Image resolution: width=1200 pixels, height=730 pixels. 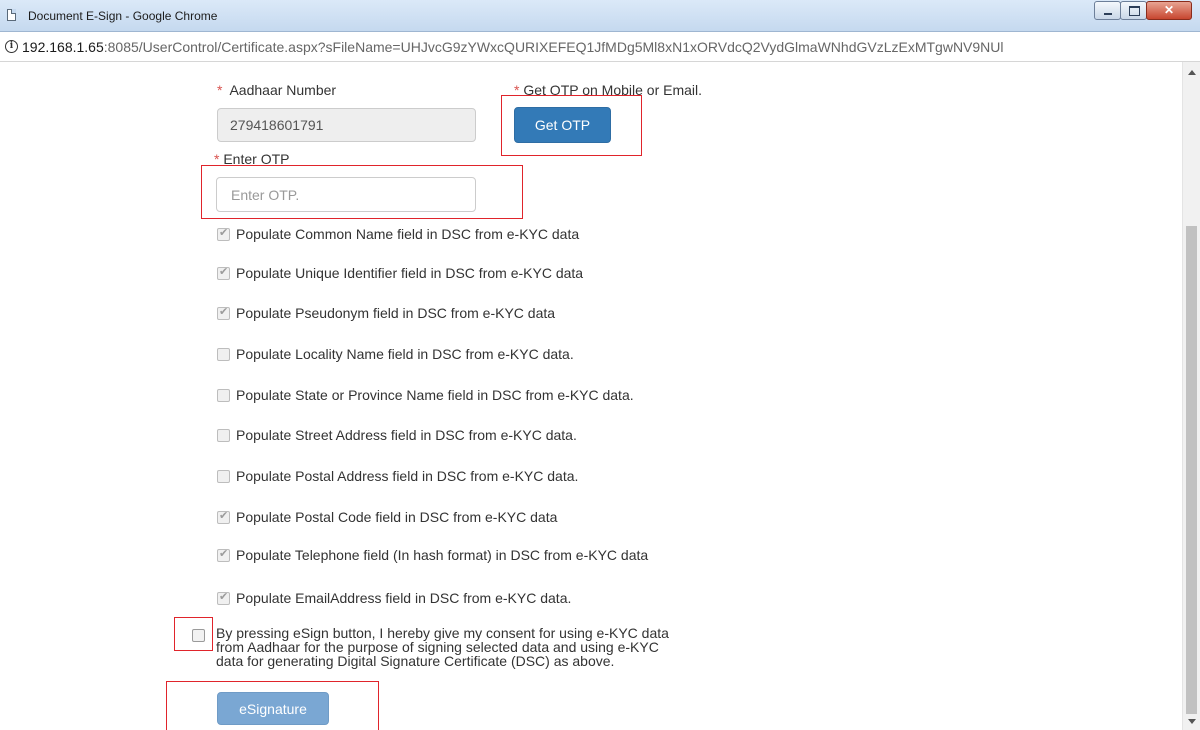 I want to click on aadhaar-label: * Aadhaar Number, so click(x=276, y=90).